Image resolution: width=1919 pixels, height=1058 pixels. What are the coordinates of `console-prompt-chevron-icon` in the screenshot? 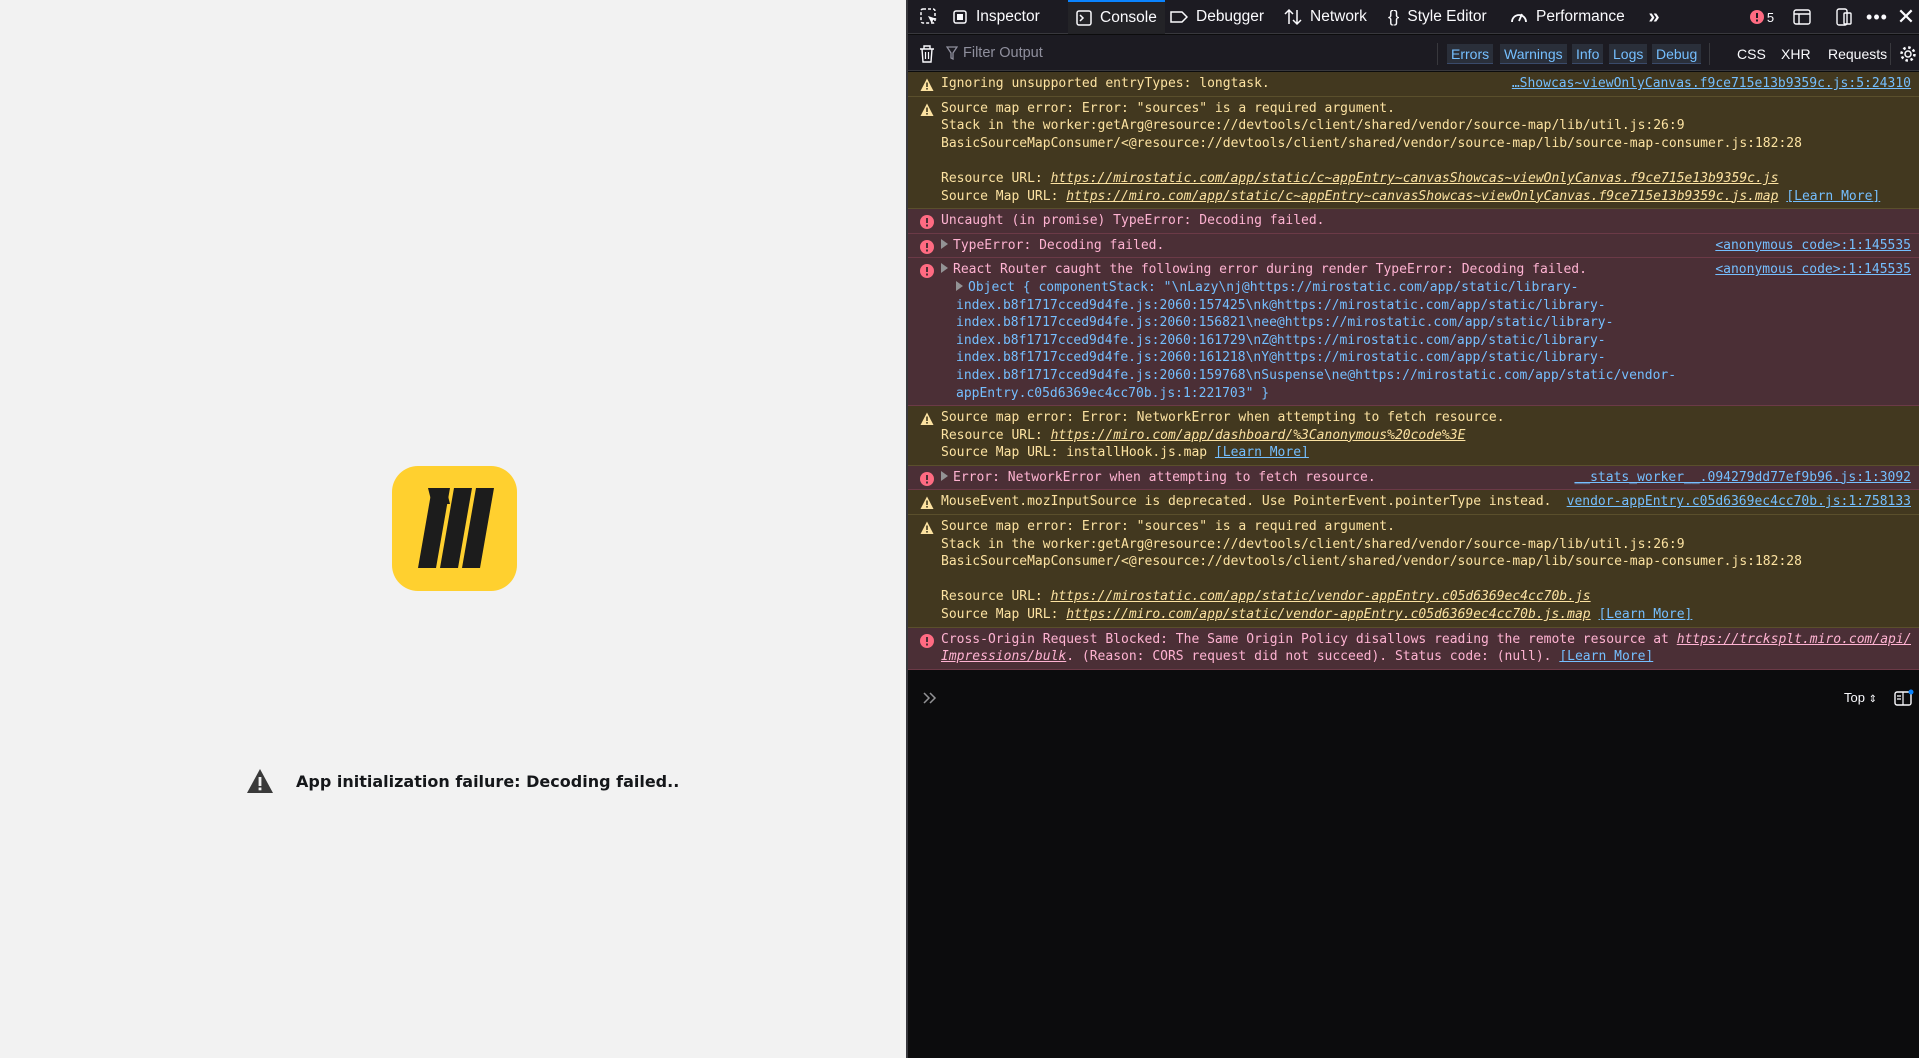 It's located at (930, 700).